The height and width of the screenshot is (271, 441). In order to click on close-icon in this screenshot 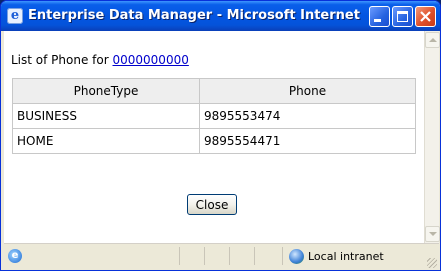, I will do `click(425, 16)`.